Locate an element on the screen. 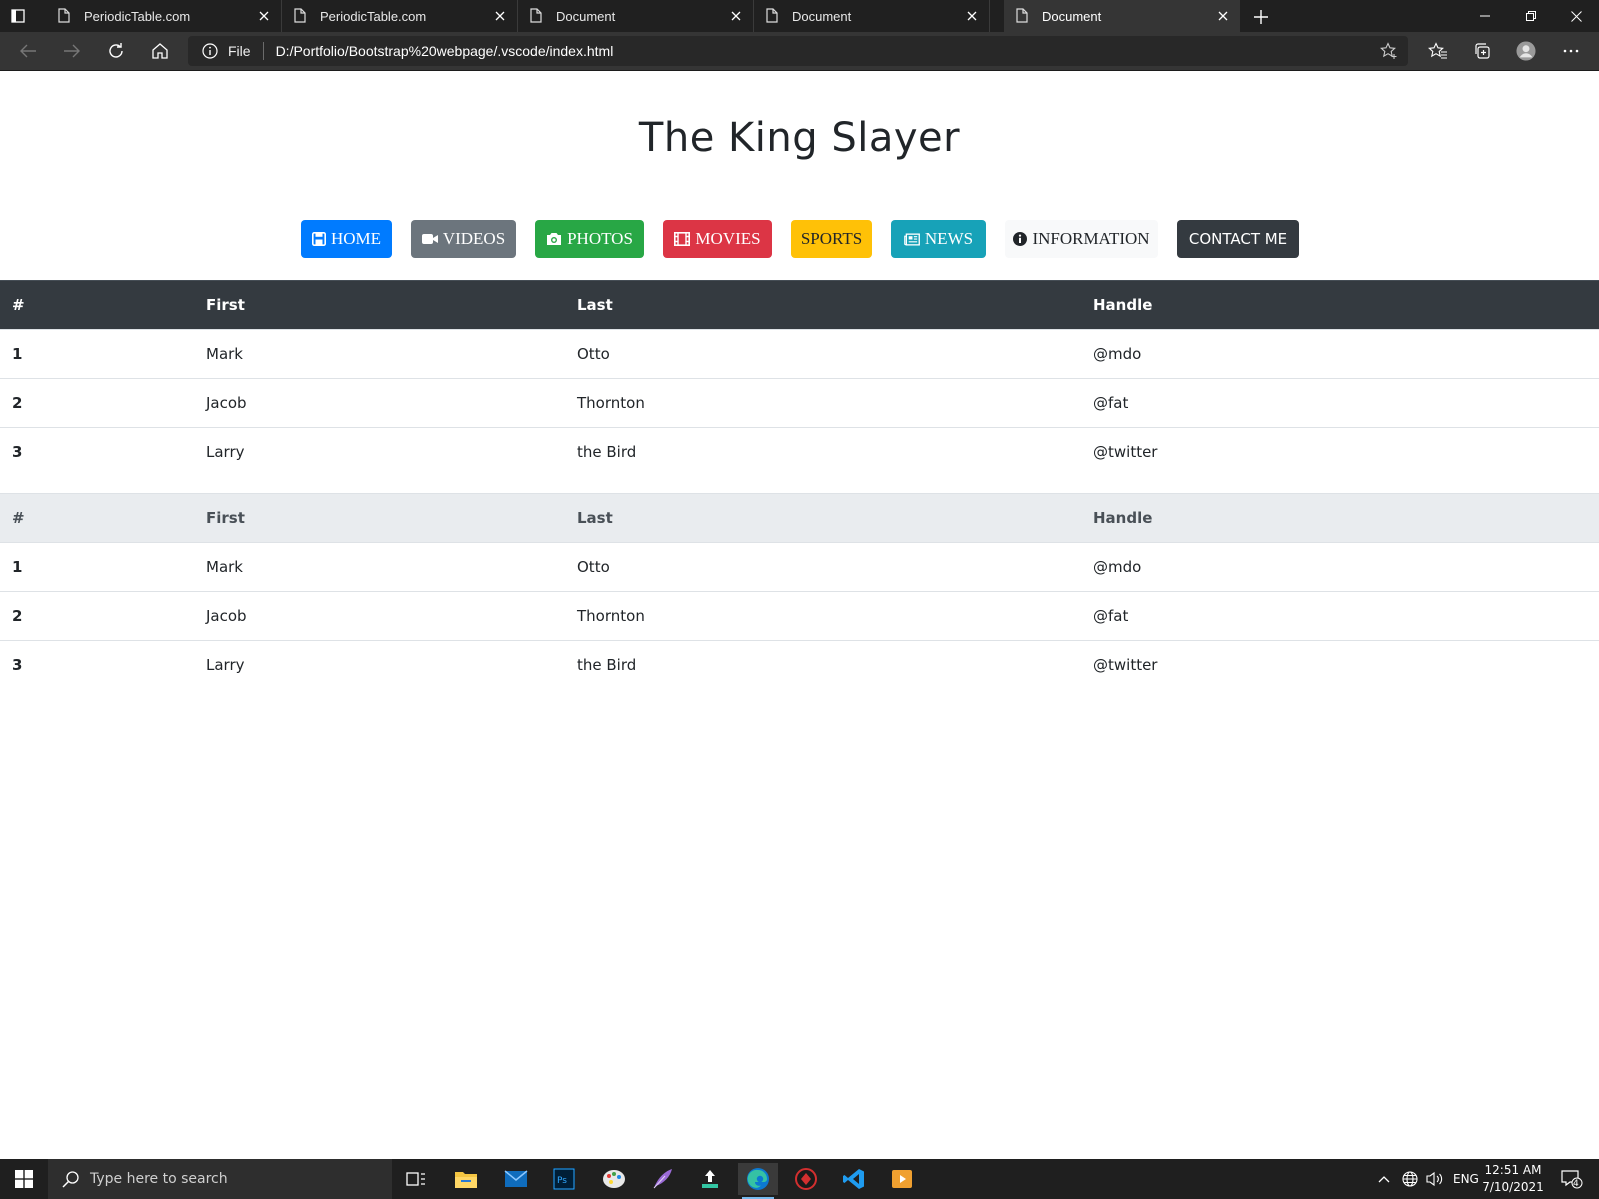 The image size is (1599, 1199). mail-icon is located at coordinates (516, 1179).